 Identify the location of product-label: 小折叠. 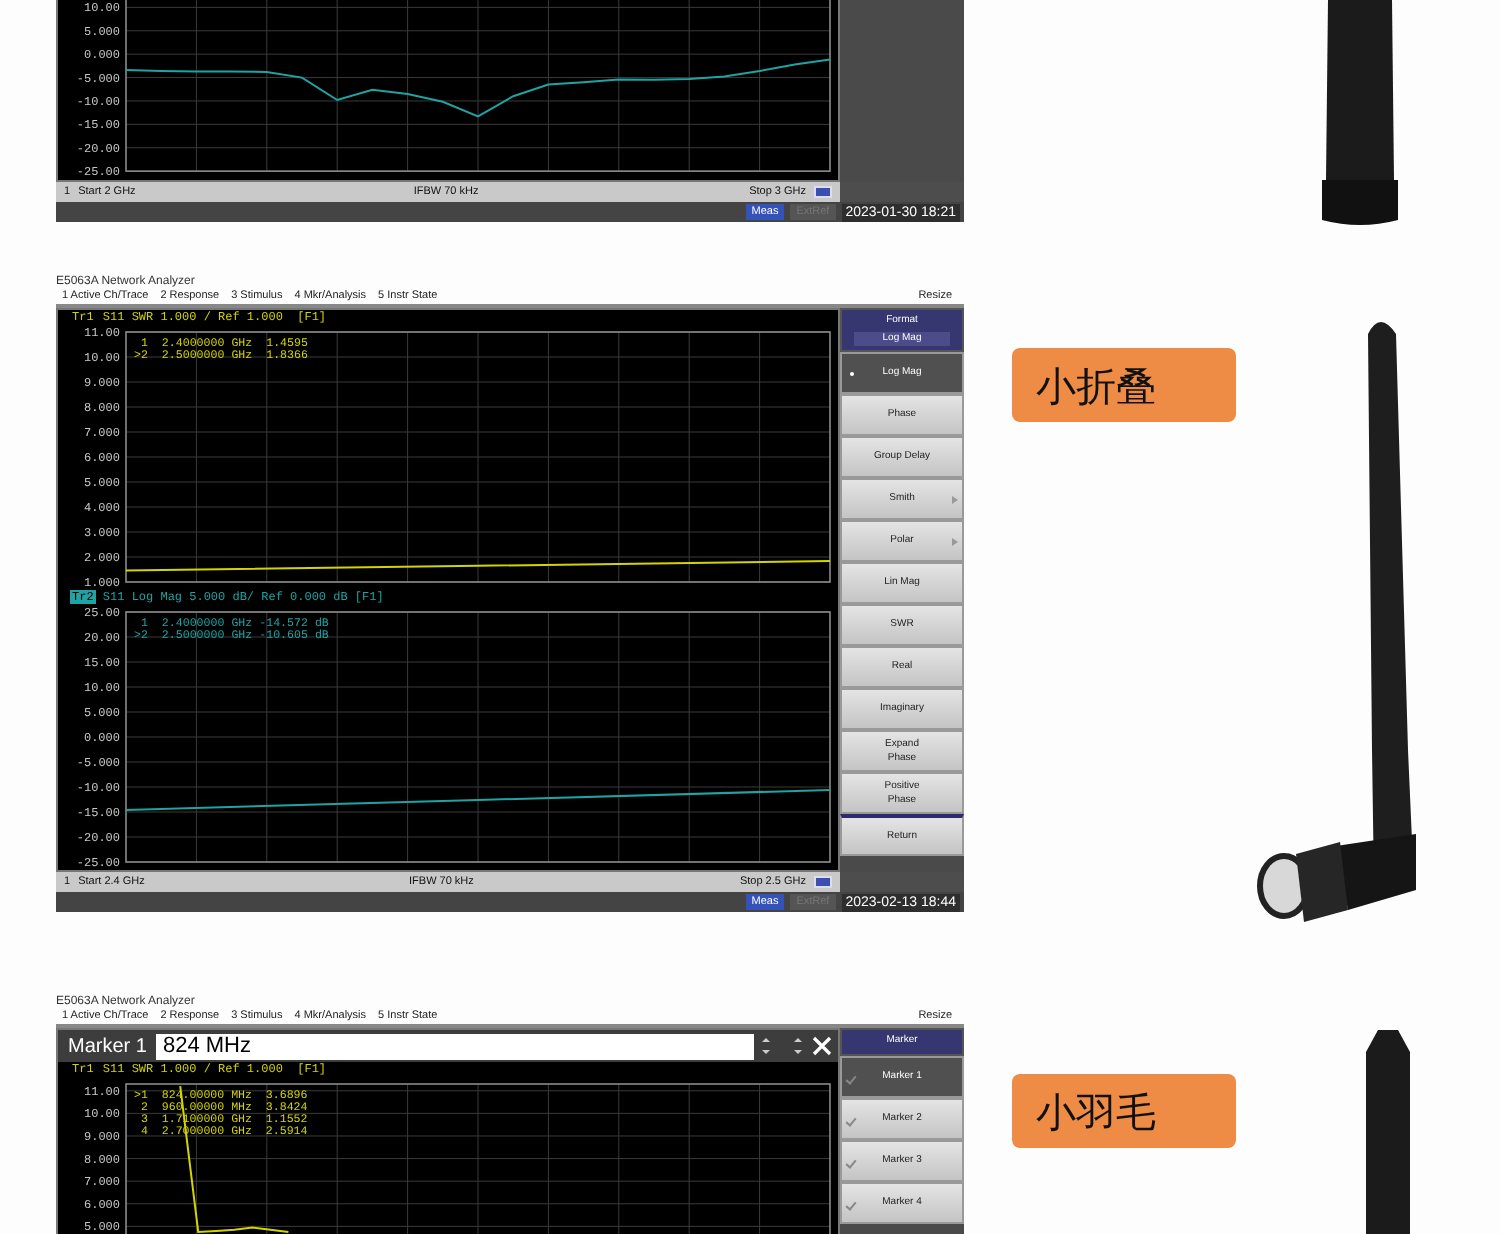
(1124, 385).